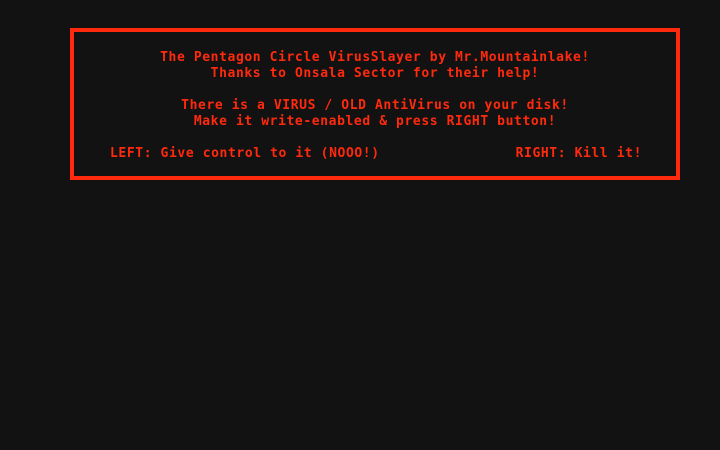 This screenshot has height=450, width=720. I want to click on right-option-kill-it: RIGHT: Kill it!, so click(579, 154).